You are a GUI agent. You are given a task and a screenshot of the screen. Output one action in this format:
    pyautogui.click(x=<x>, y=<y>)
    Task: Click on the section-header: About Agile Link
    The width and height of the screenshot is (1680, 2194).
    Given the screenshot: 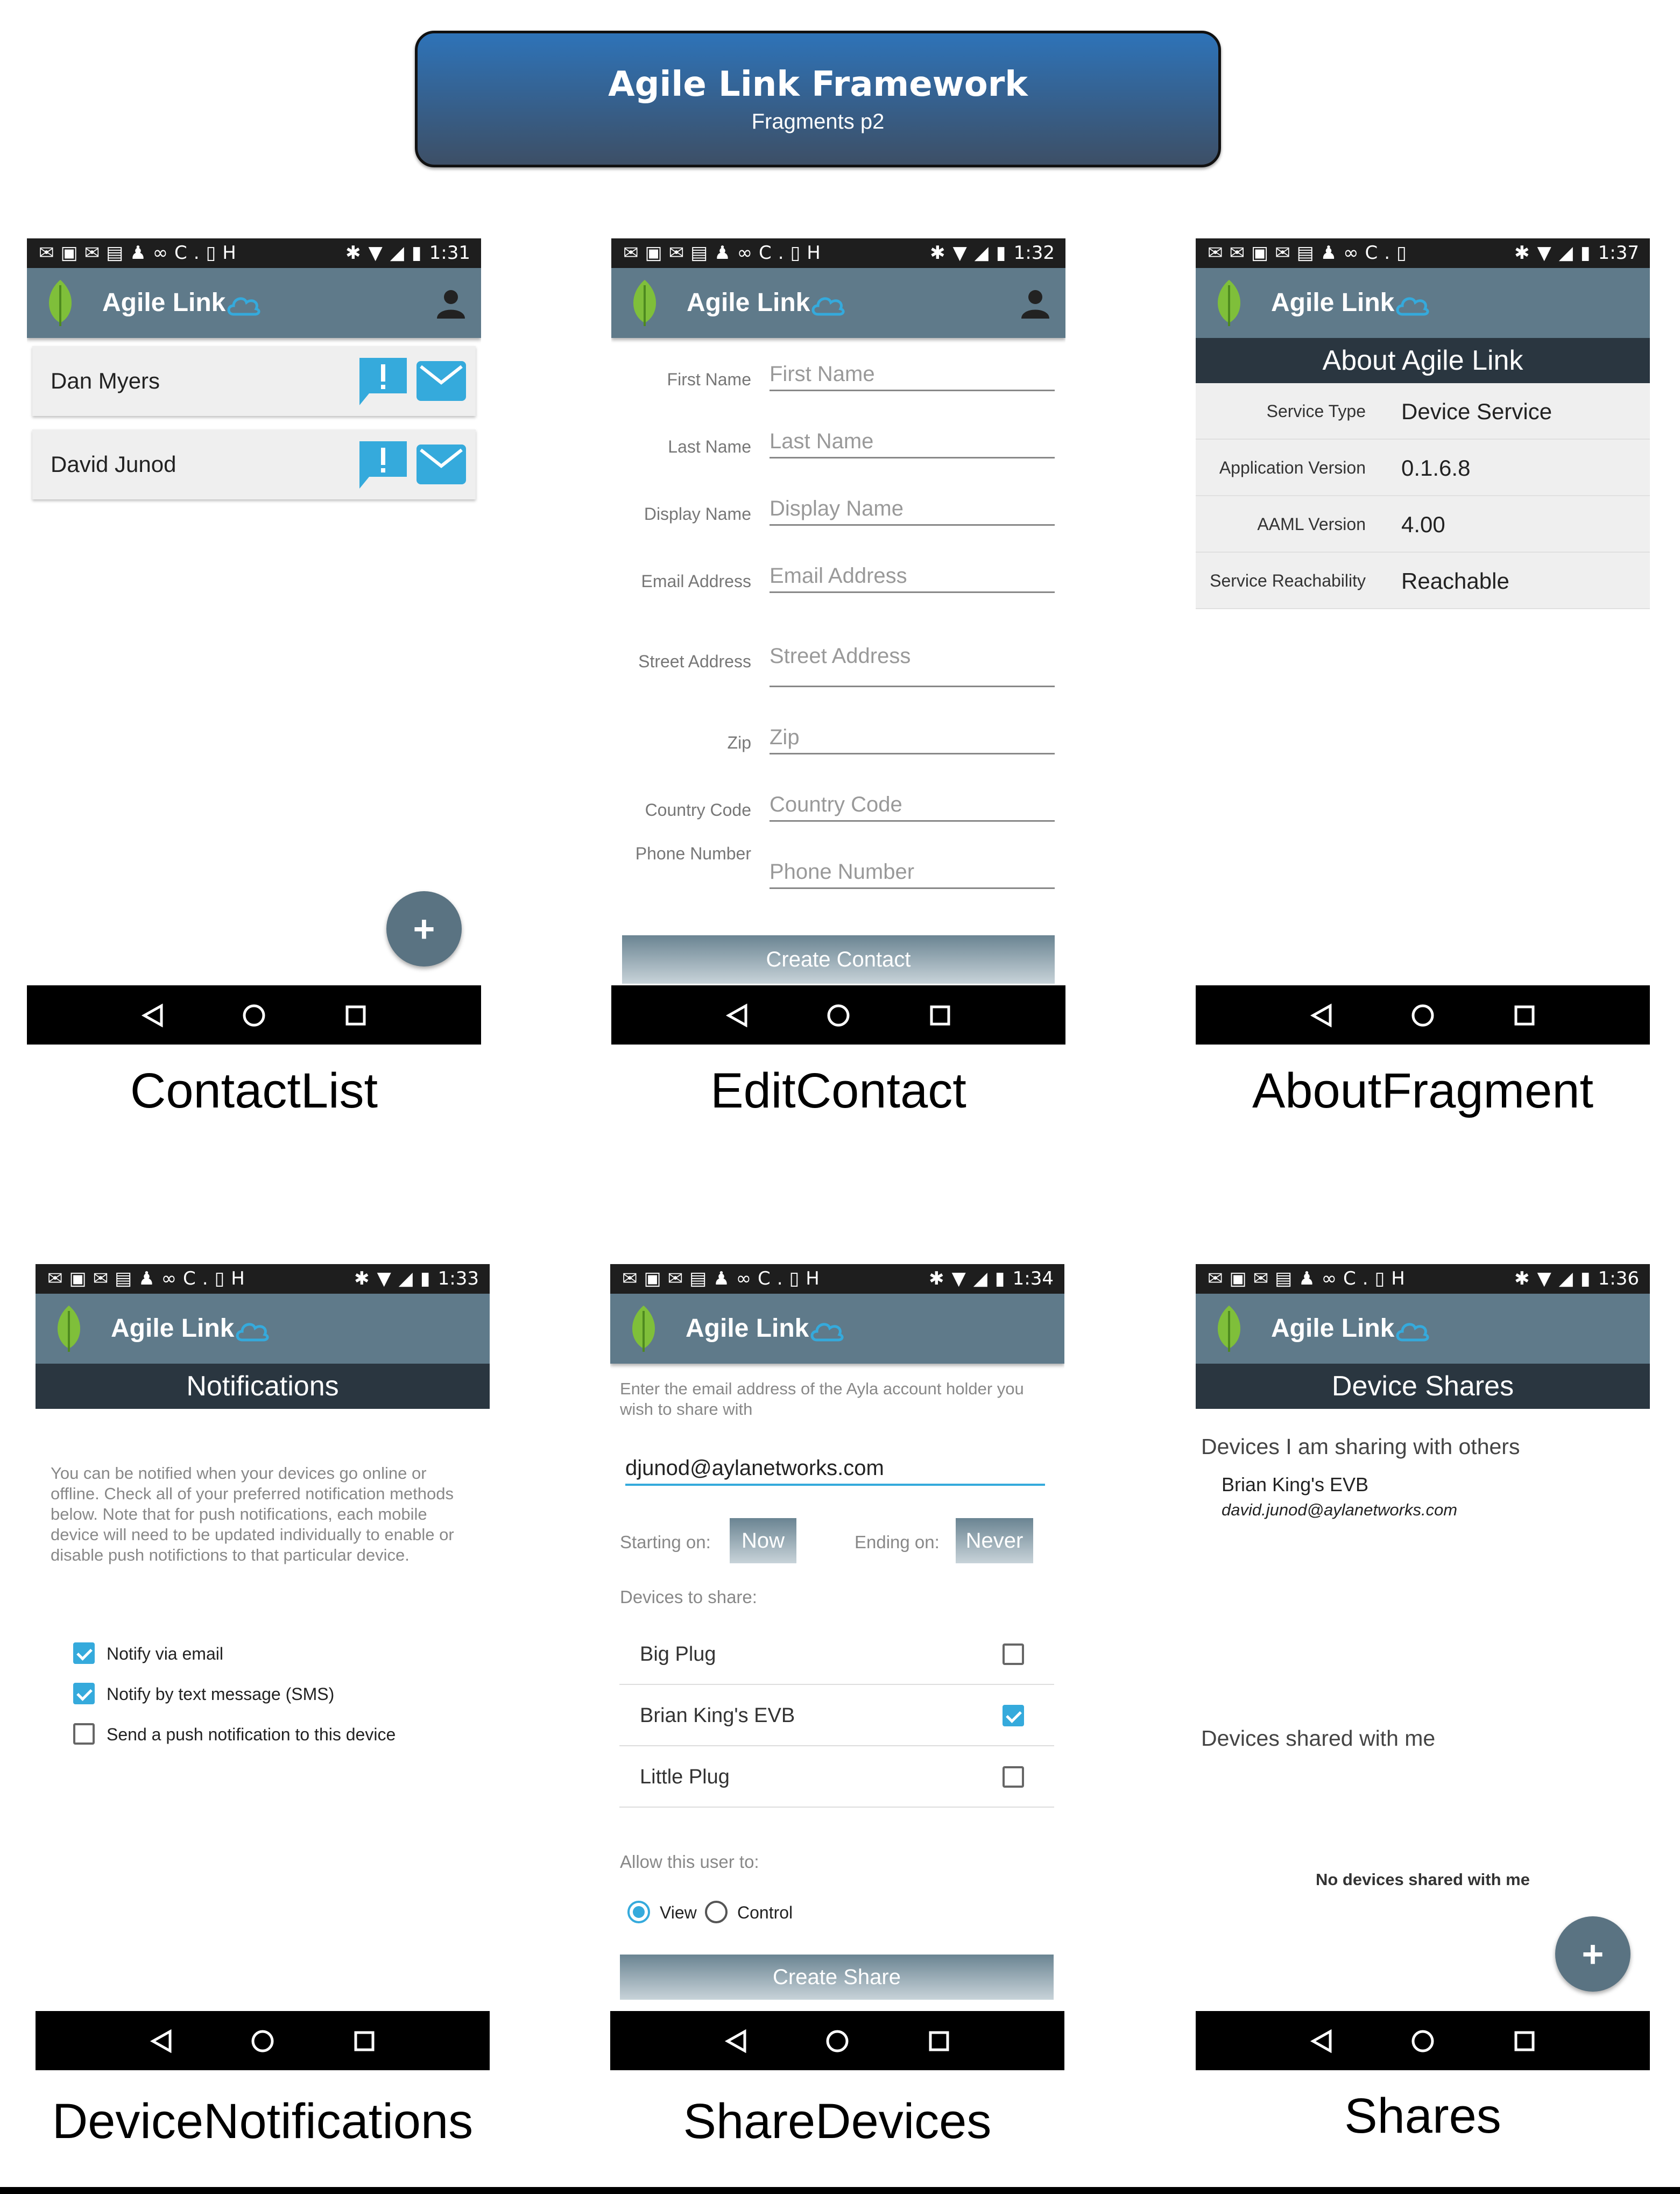 What is the action you would take?
    pyautogui.click(x=1423, y=360)
    